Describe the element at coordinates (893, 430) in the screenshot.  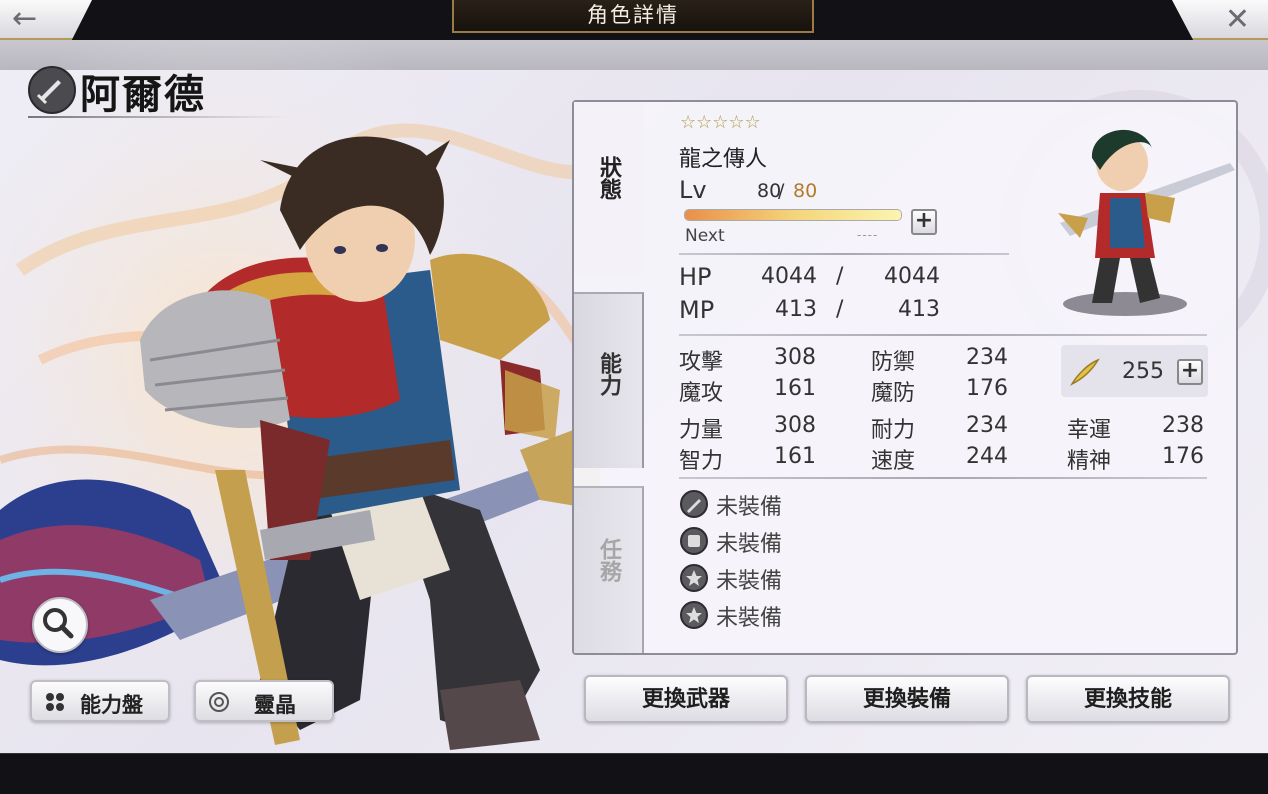
I see `stat-vit-label: 耐力` at that location.